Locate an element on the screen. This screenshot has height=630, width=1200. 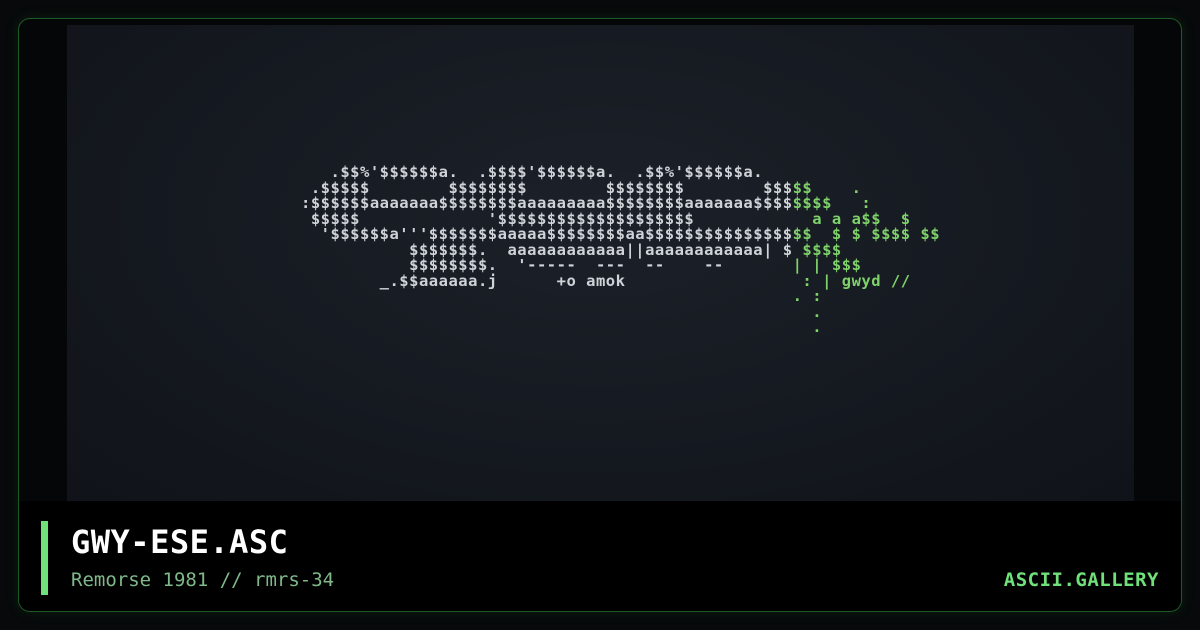
brand-link: ASCII.GALLERY is located at coordinates (1081, 580).